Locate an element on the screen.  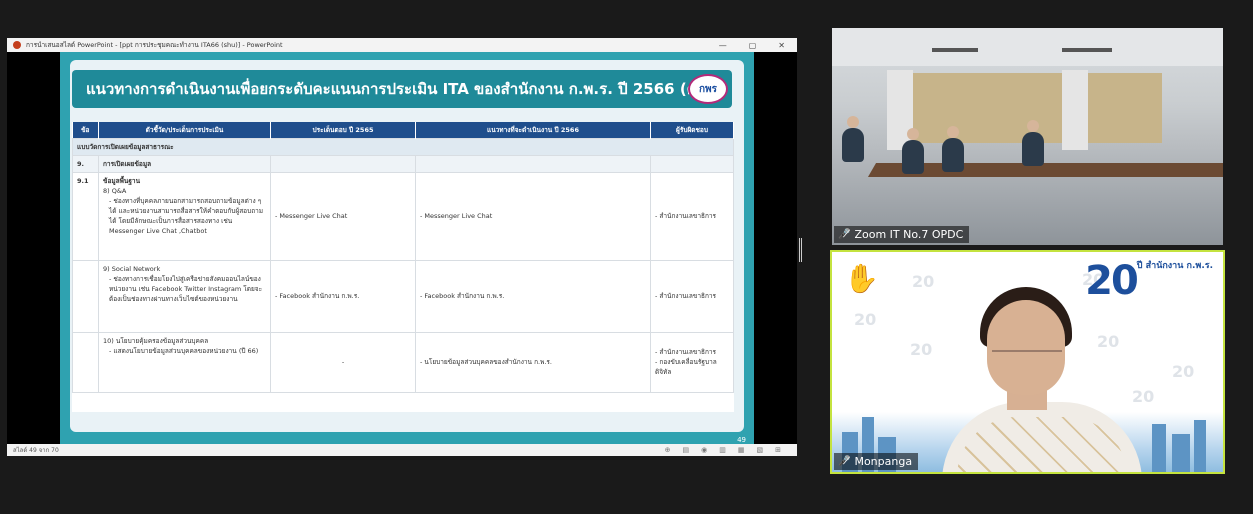
presenter-face is located at coordinates (1026, 347).